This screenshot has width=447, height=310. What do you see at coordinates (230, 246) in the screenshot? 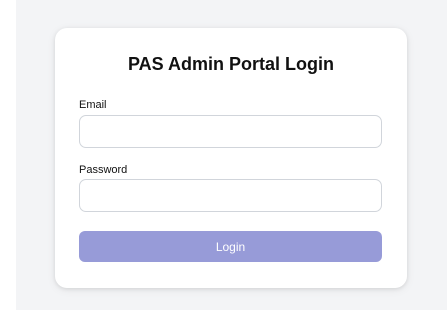
I see `login-button: Login` at bounding box center [230, 246].